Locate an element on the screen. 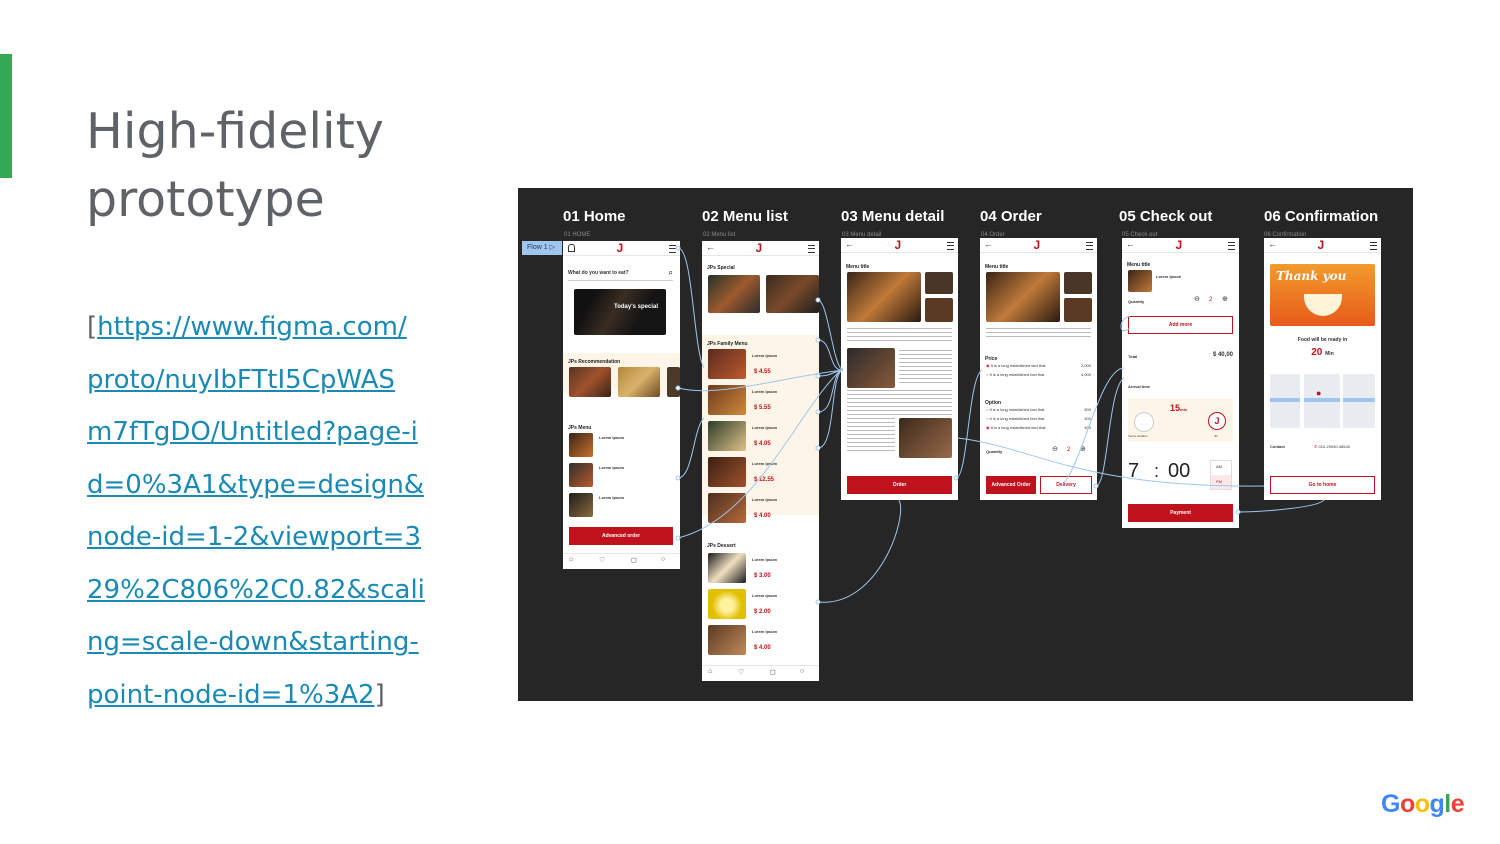  google-letter-g2: g is located at coordinates (1437, 804).